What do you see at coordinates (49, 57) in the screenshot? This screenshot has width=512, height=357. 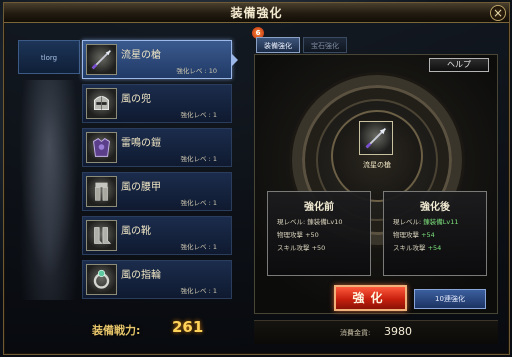 I see `character-tab: tlorg` at bounding box center [49, 57].